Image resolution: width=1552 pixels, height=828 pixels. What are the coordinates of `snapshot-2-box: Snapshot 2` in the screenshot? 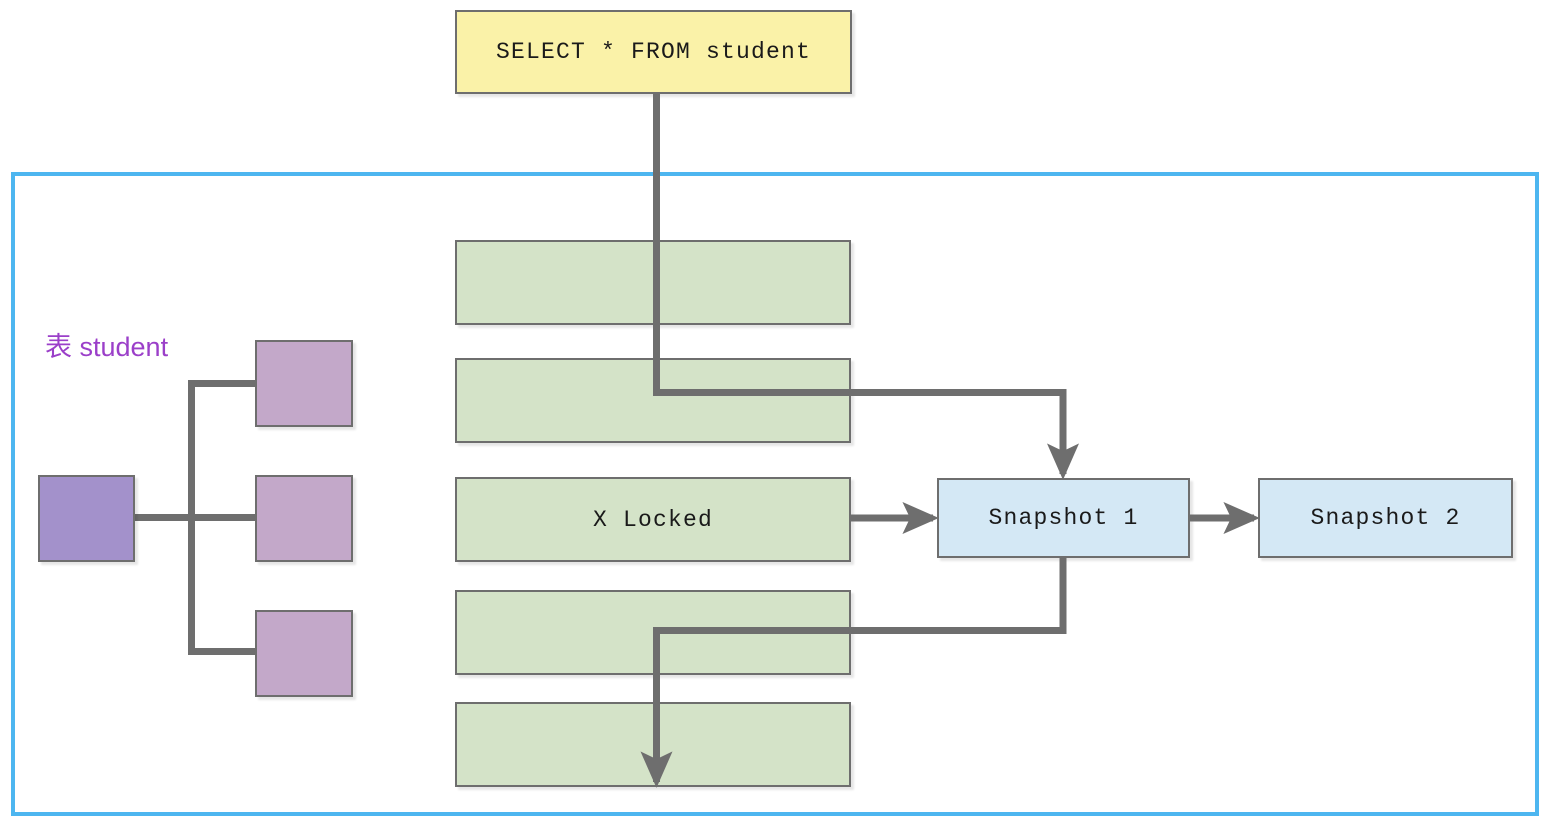 It's located at (1385, 518).